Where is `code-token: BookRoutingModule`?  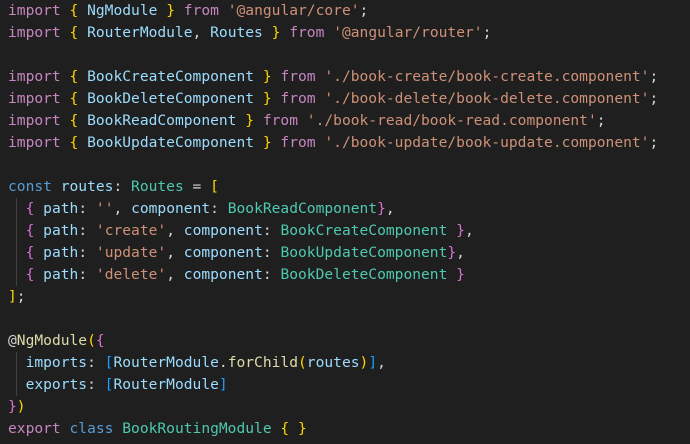 code-token: BookRoutingModule is located at coordinates (197, 428).